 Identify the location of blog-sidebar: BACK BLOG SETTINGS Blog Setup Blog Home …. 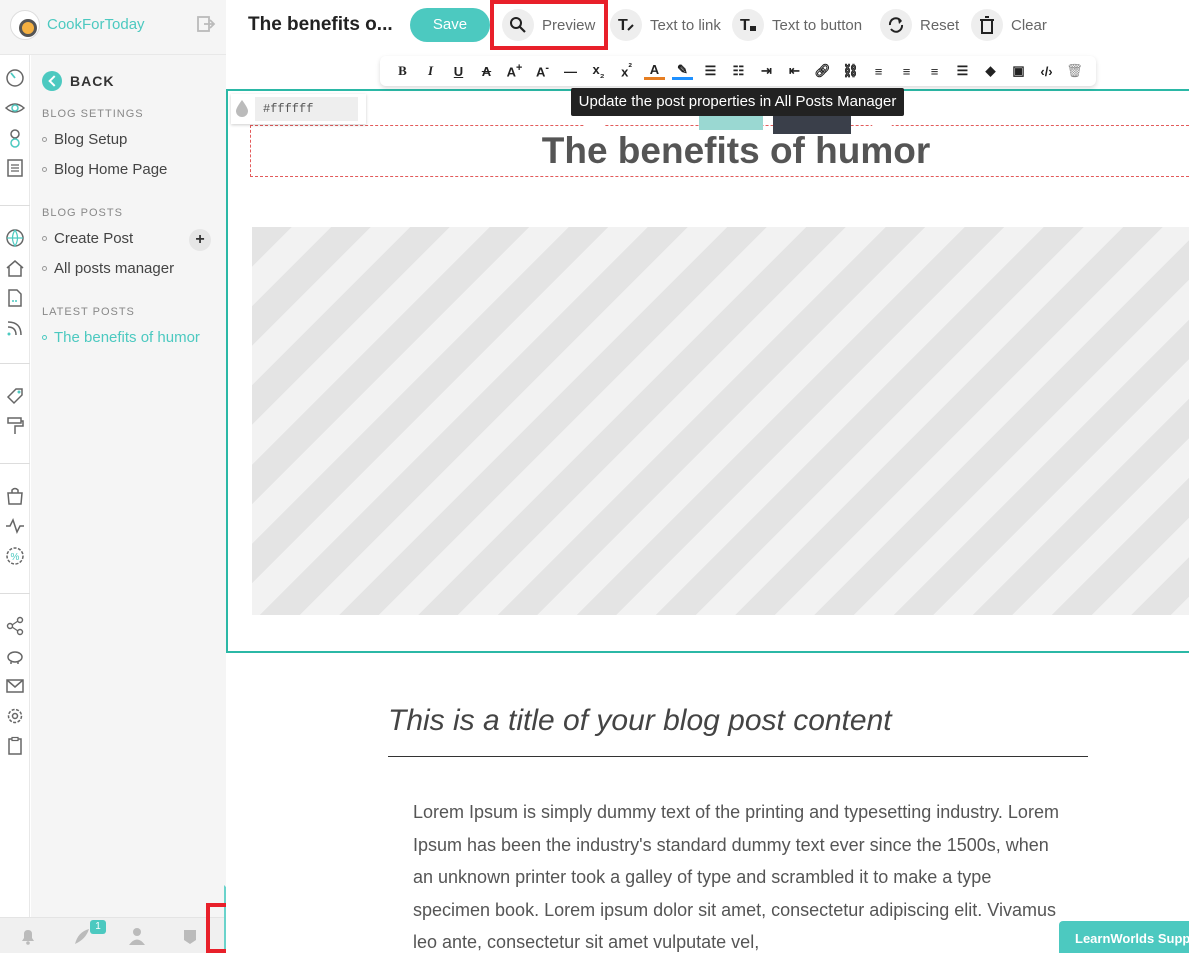
(128, 486).